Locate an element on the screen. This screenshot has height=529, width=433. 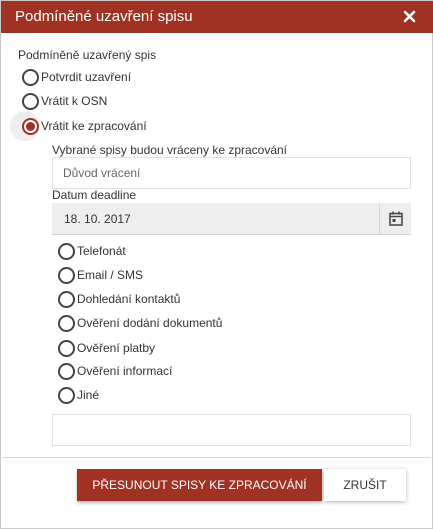
radio-reason-email-sms: Email / SMS is located at coordinates (100, 275).